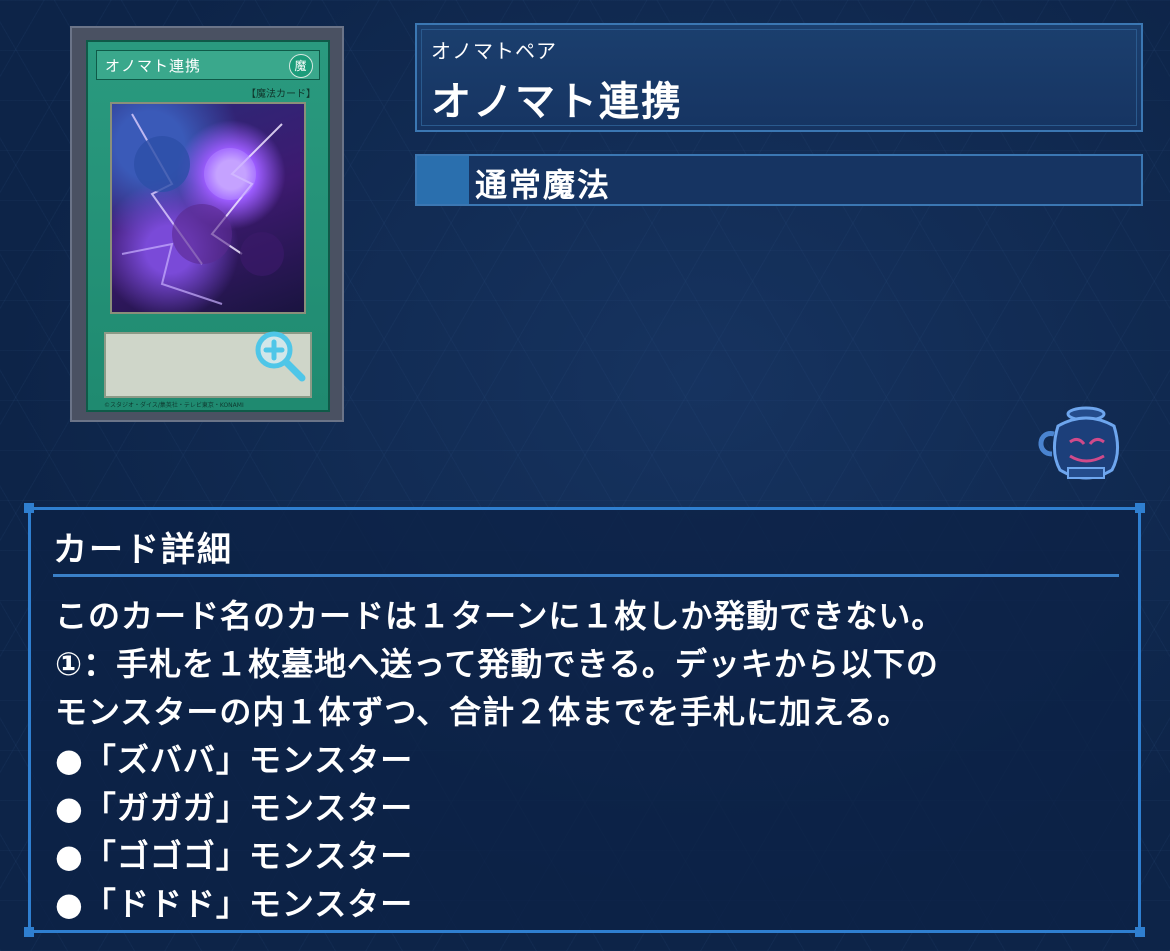 This screenshot has height=951, width=1170. What do you see at coordinates (202, 209) in the screenshot?
I see `artwork-lightning` at bounding box center [202, 209].